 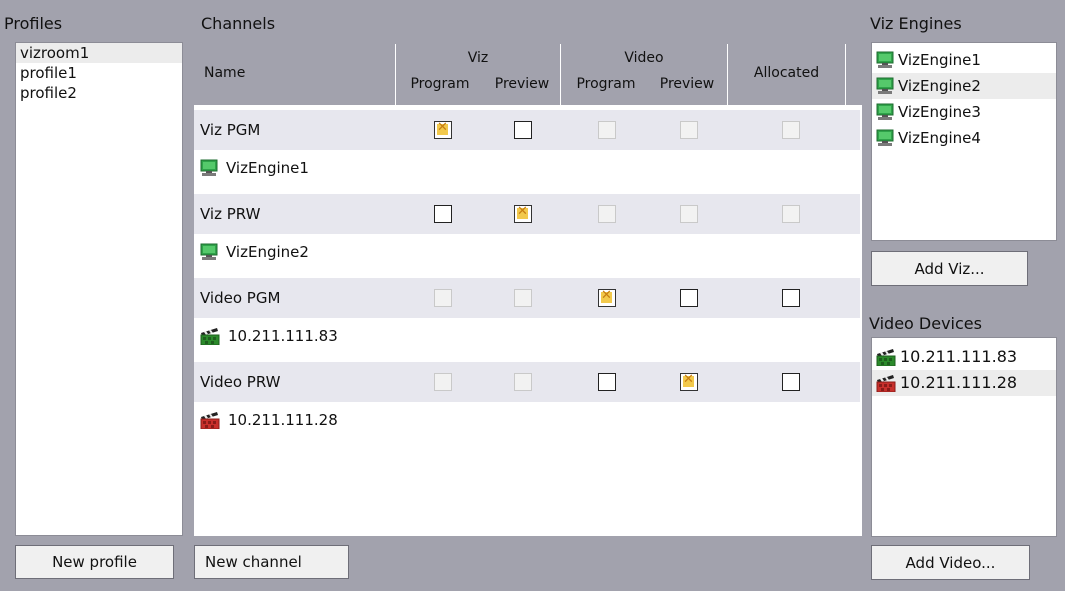 I want to click on viz-engines-title: Viz Engines, so click(x=916, y=23).